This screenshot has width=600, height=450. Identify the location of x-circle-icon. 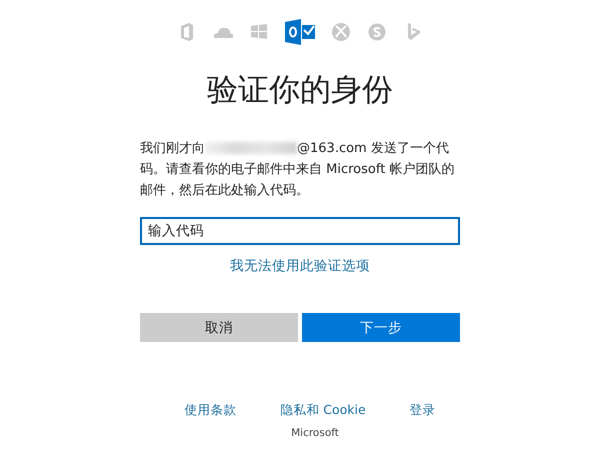
(341, 32).